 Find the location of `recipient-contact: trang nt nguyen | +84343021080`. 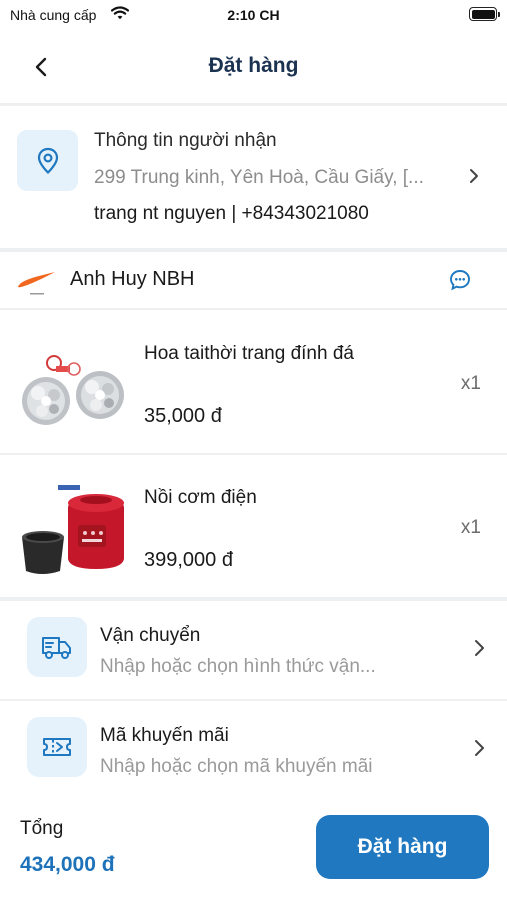

recipient-contact: trang nt nguyen | +84343021080 is located at coordinates (231, 213).